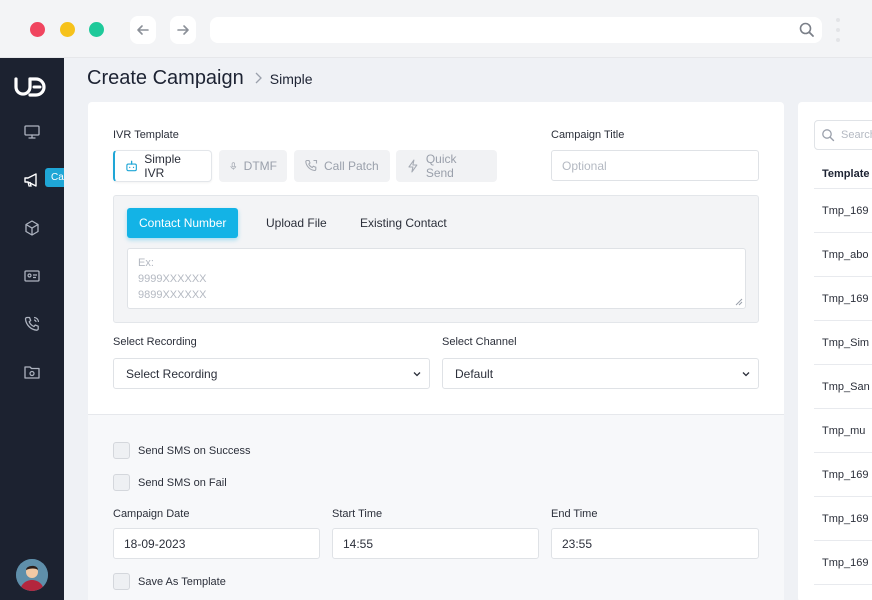 The width and height of the screenshot is (872, 600). I want to click on send-sms-fail-checkbox, so click(121, 482).